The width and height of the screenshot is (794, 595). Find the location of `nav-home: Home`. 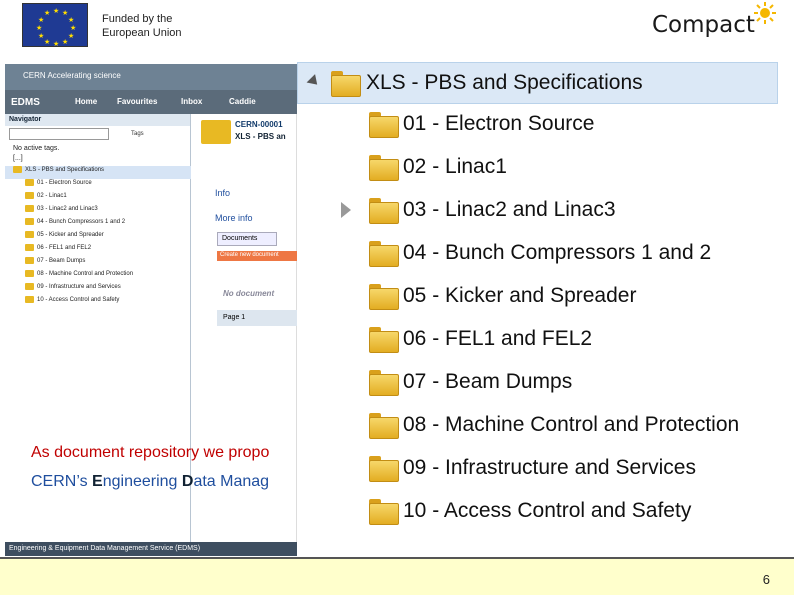

nav-home: Home is located at coordinates (86, 101).